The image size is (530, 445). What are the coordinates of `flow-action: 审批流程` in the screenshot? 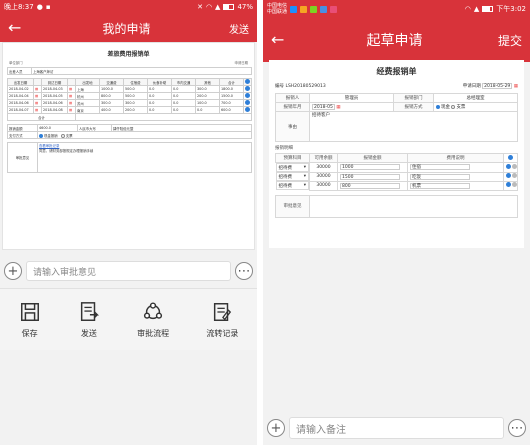 It's located at (153, 320).